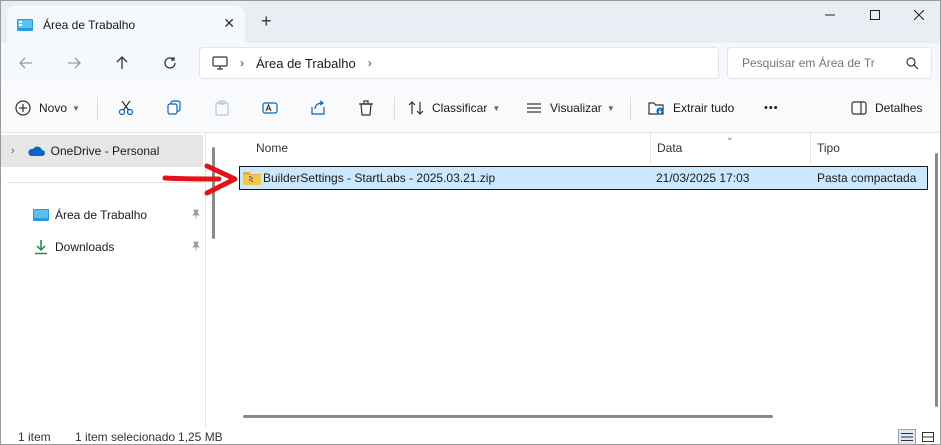  I want to click on extract-folder-icon, so click(656, 108).